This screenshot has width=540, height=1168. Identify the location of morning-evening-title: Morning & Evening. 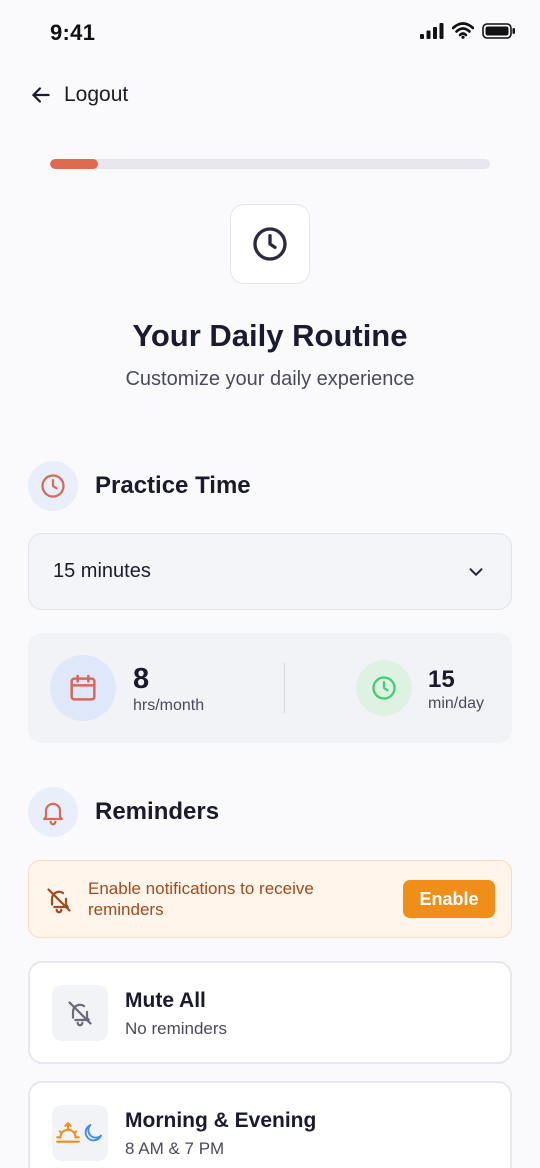
(221, 1120).